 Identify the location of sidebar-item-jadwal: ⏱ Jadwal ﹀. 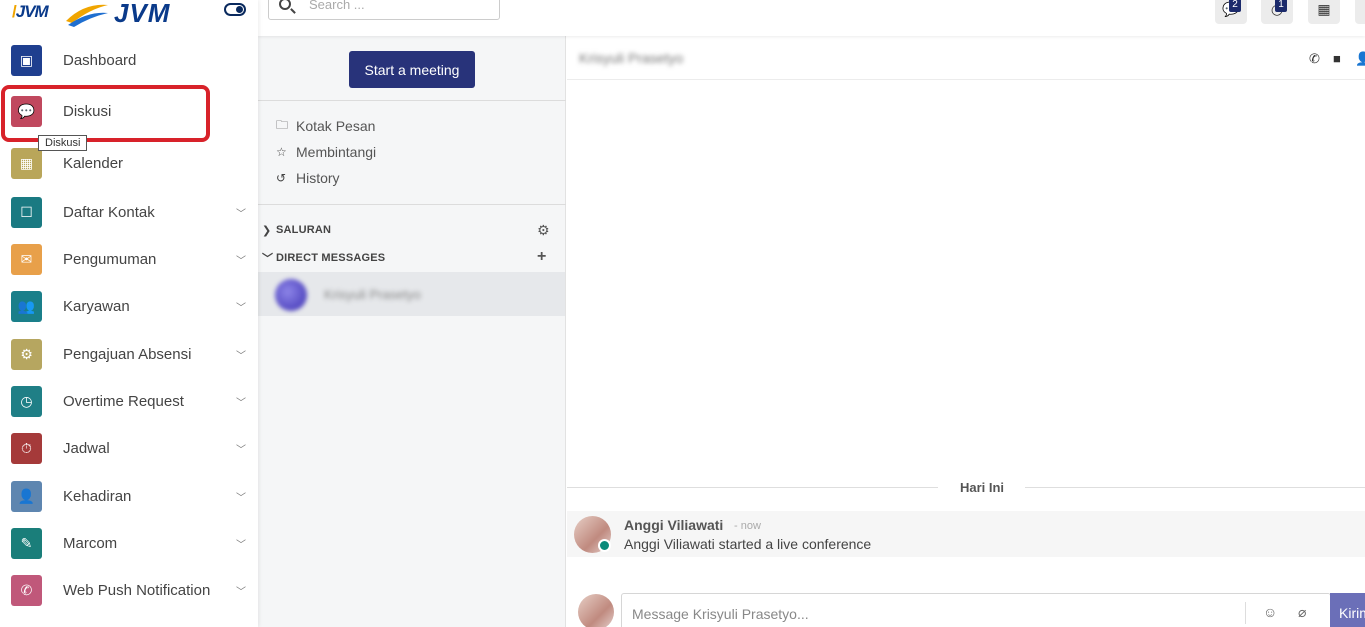
(129, 448).